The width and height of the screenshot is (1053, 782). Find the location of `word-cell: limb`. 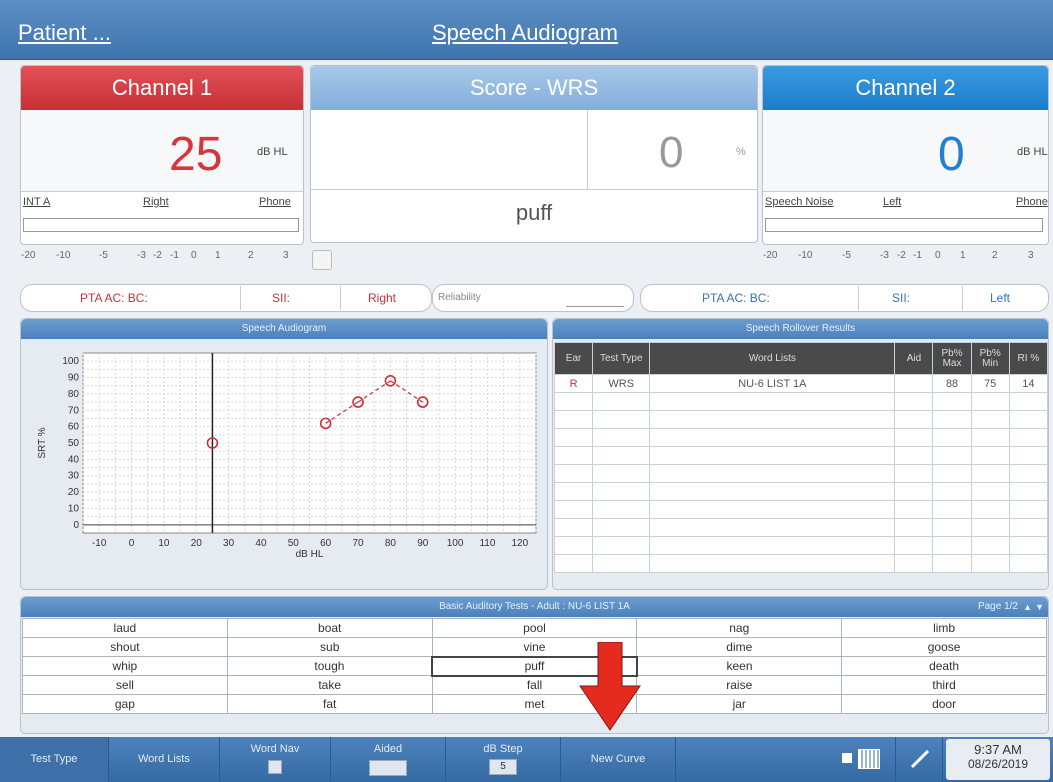

word-cell: limb is located at coordinates (944, 628).